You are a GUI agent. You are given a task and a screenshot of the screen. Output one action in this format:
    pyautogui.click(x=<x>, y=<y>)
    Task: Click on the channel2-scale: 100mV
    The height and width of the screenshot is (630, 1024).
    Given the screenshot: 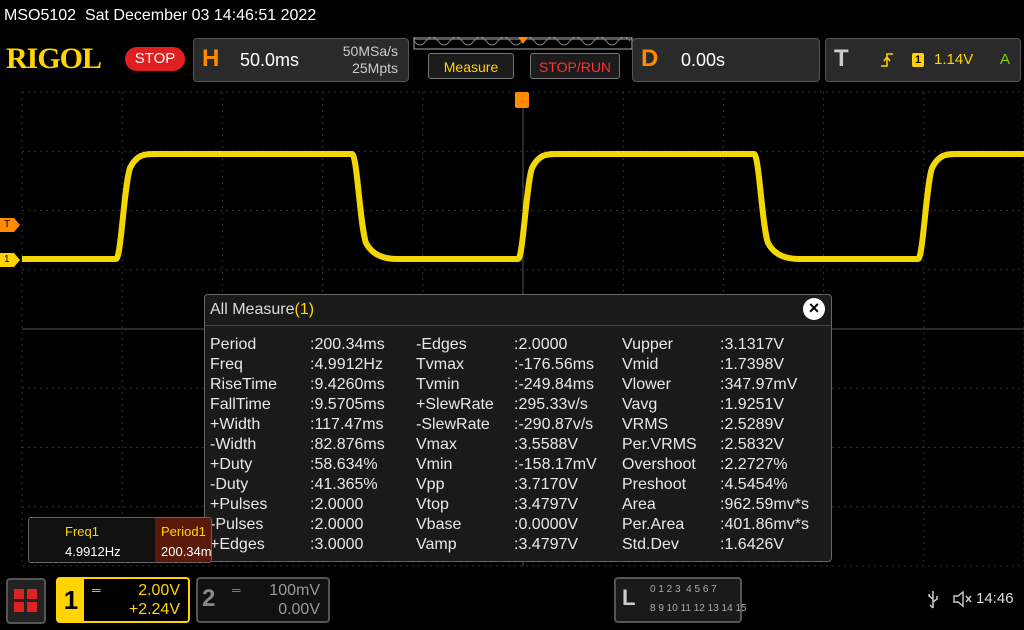 What is the action you would take?
    pyautogui.click(x=294, y=590)
    